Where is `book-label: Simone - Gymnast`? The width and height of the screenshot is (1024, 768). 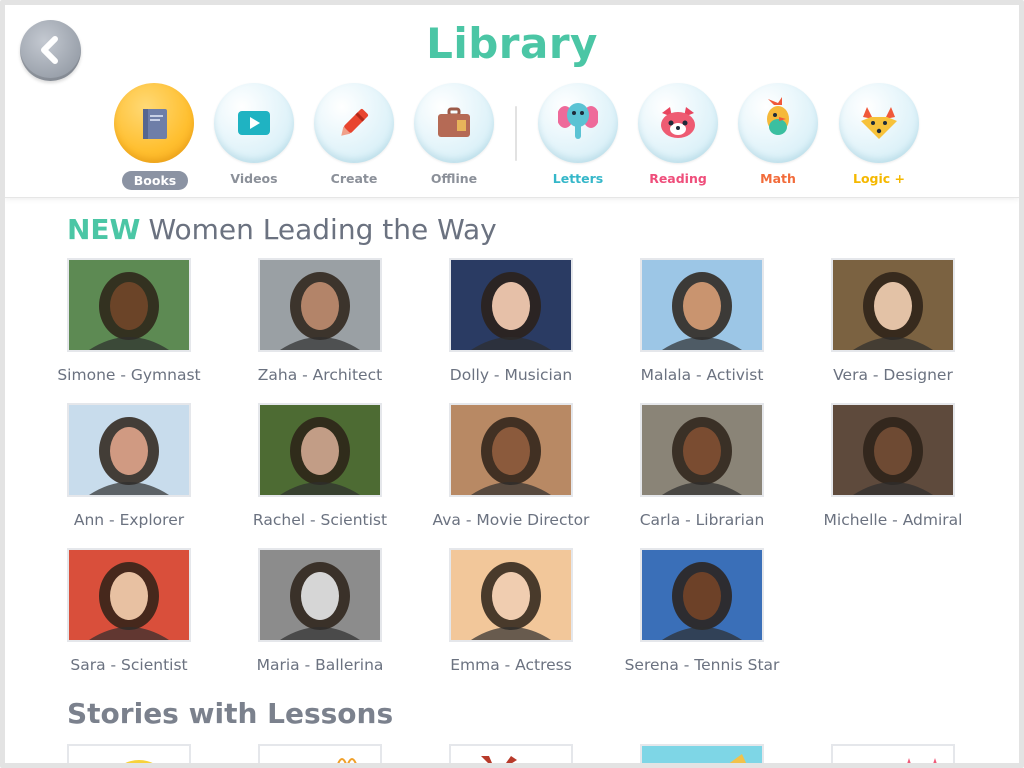 book-label: Simone - Gymnast is located at coordinates (129, 375).